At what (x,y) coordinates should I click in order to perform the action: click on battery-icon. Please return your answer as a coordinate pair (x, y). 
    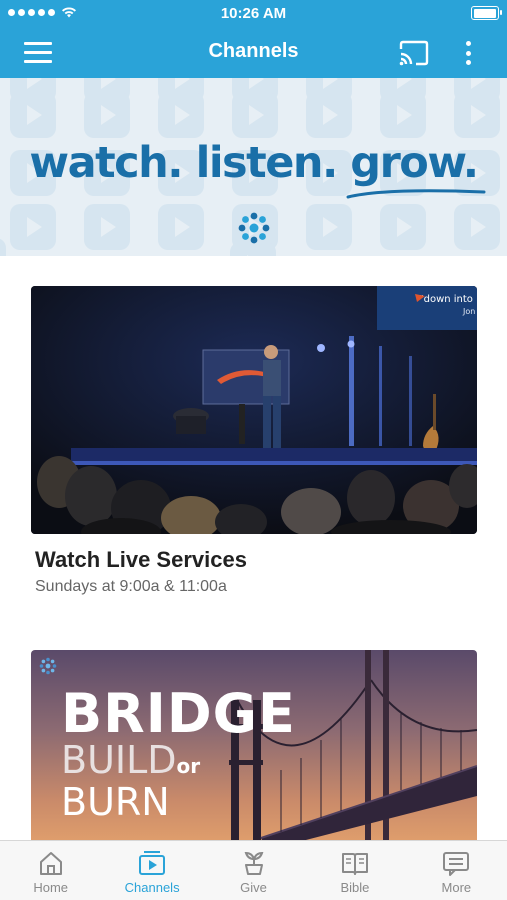
    Looking at the image, I should click on (486, 13).